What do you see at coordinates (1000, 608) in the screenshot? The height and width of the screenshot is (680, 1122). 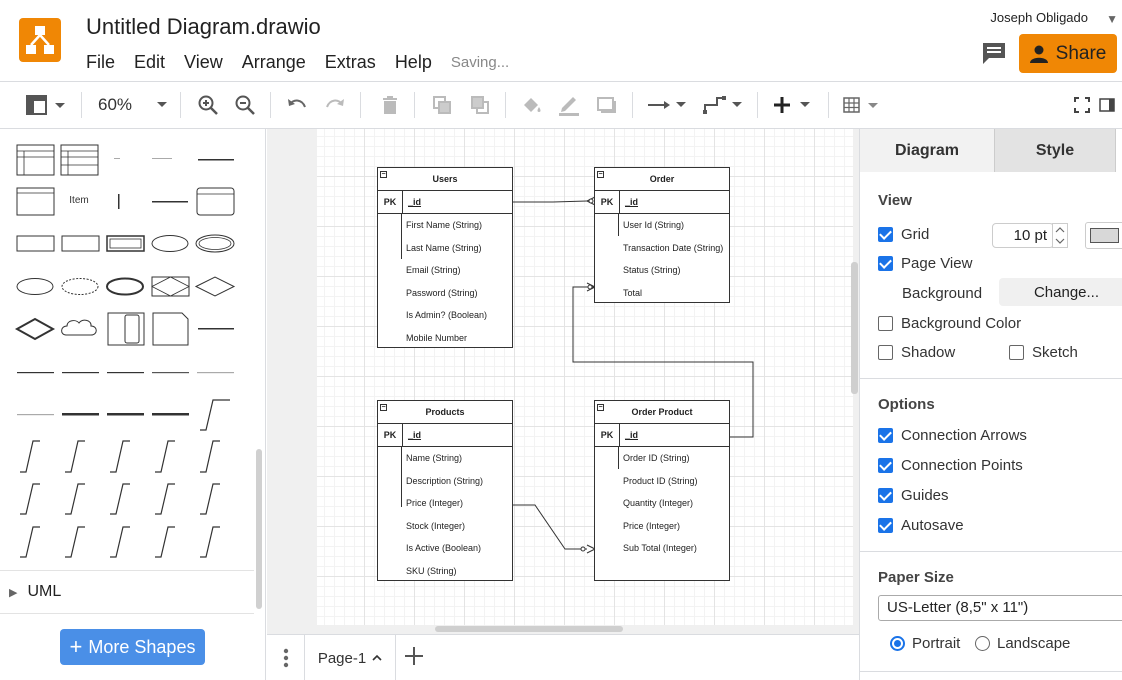 I see `paper-size-select: US-Letter (8,5" x 11")` at bounding box center [1000, 608].